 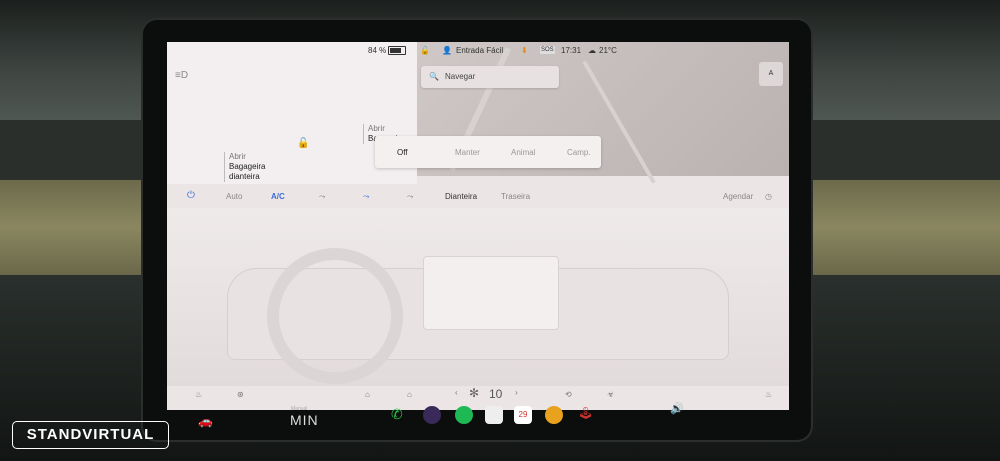 I want to click on lock-icon: 🔓, so click(x=303, y=143).